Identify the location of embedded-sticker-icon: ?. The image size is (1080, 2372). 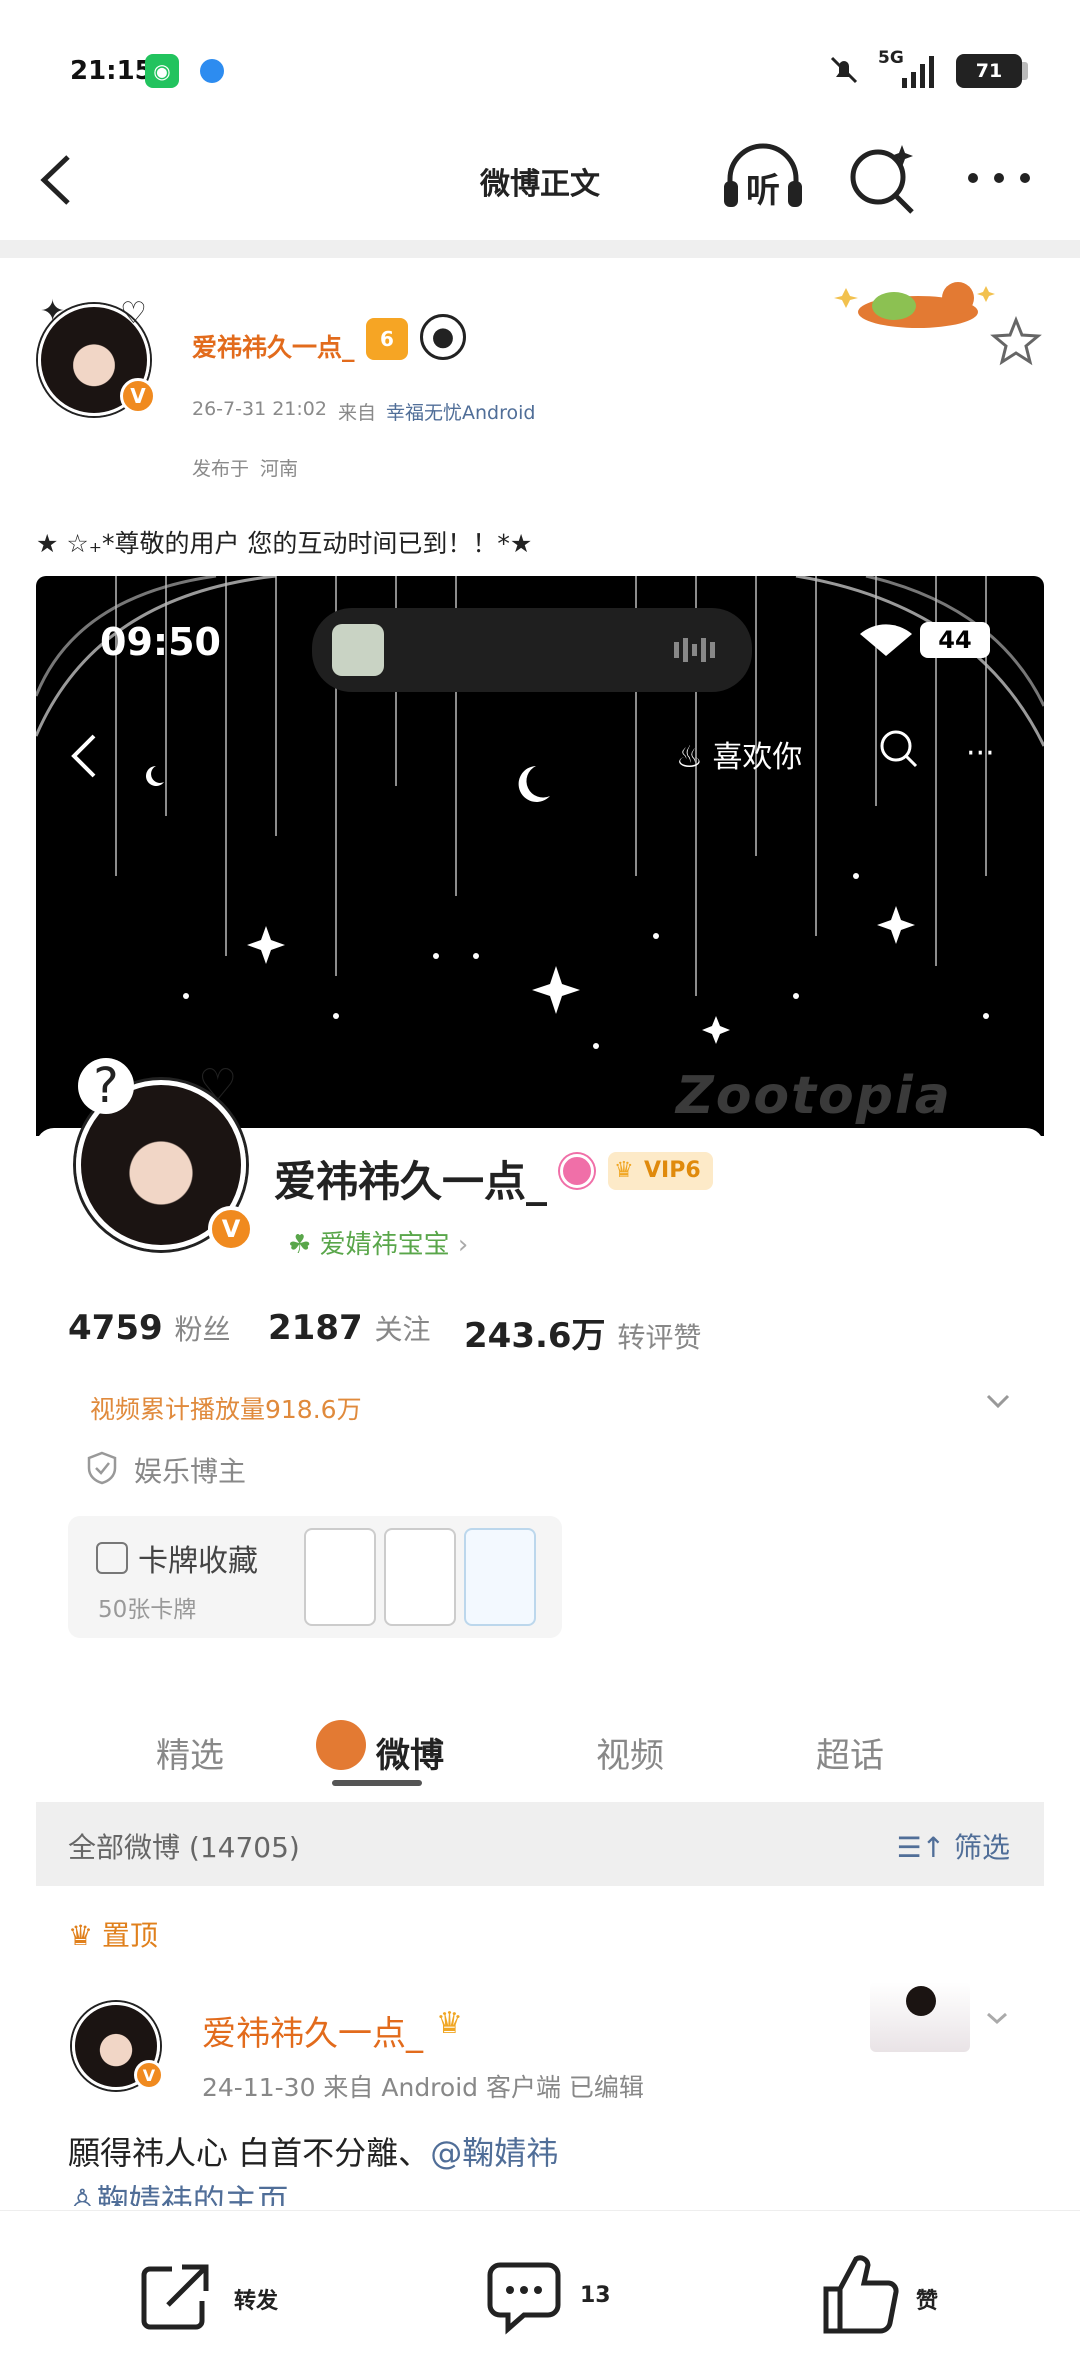
(106, 1086).